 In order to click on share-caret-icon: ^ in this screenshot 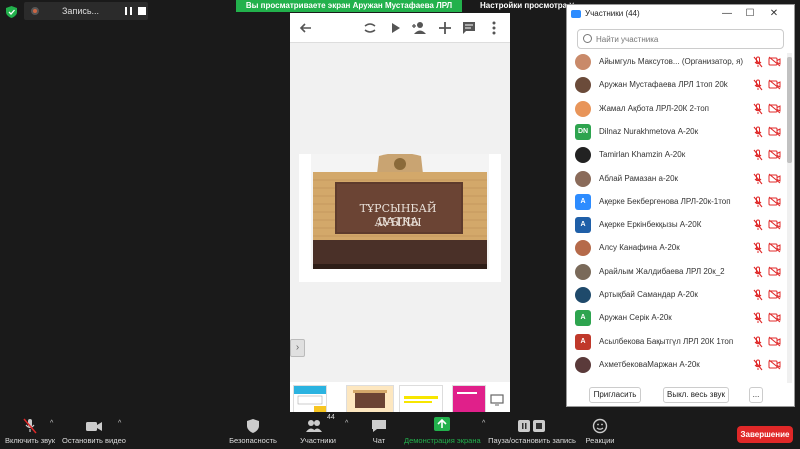, I will do `click(483, 423)`.